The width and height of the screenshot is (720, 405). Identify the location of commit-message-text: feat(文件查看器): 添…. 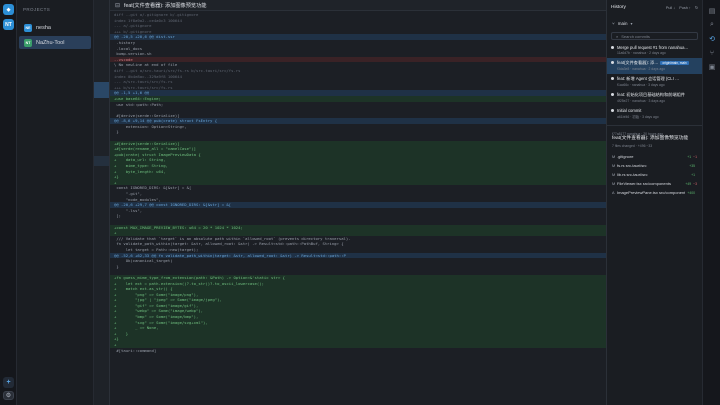
(638, 62).